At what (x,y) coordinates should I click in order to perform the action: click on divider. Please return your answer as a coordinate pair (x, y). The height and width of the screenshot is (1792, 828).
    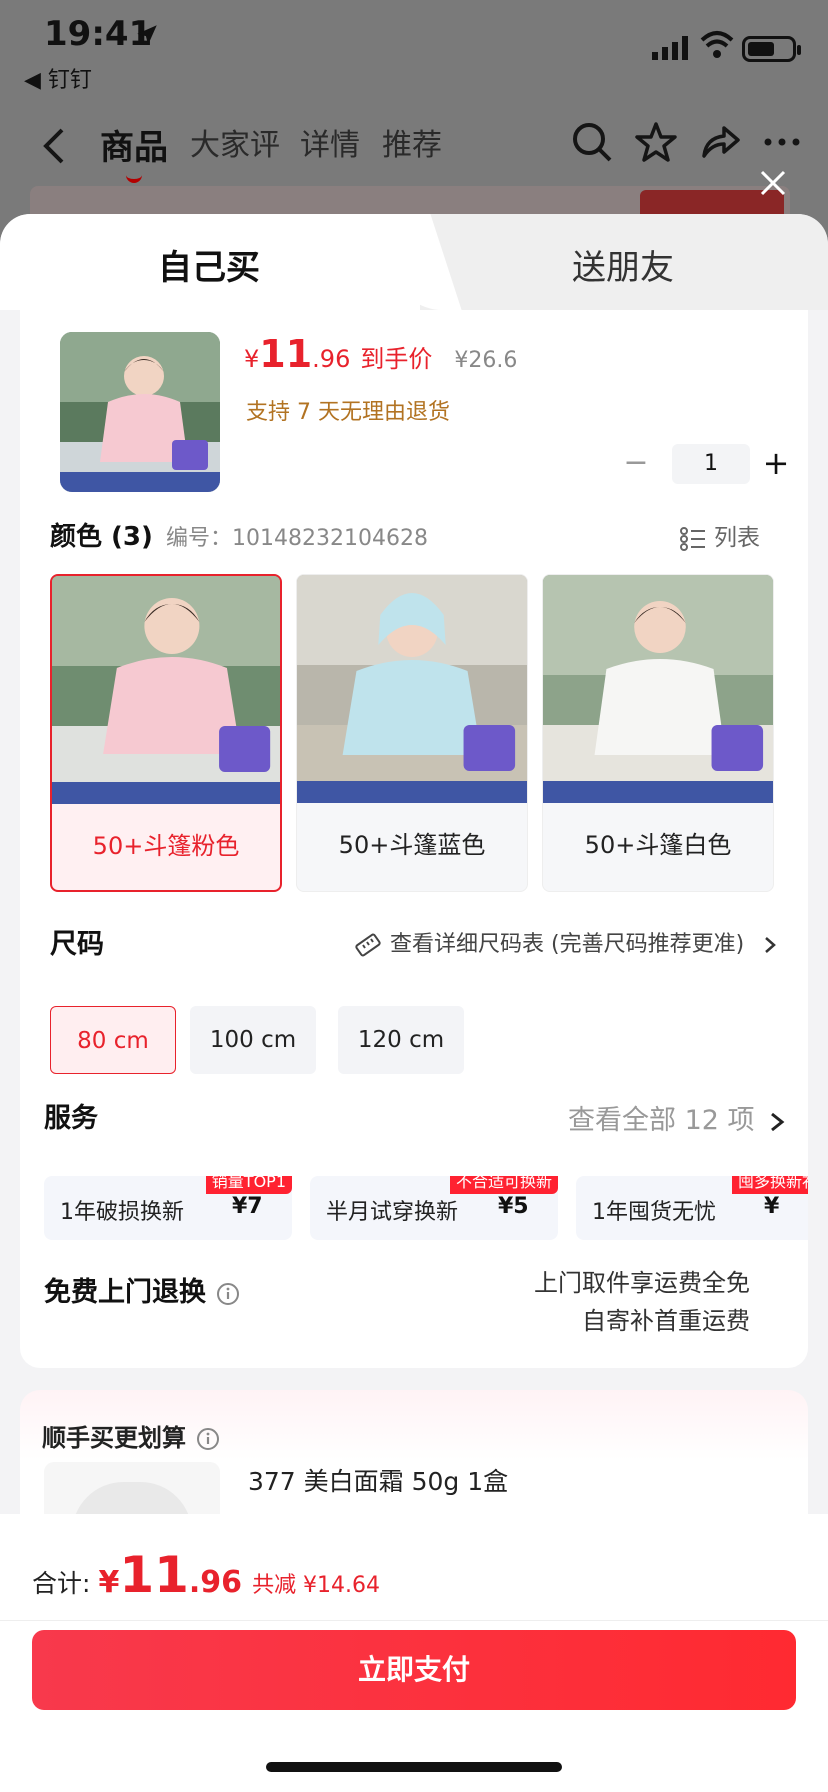
    Looking at the image, I should click on (414, 1620).